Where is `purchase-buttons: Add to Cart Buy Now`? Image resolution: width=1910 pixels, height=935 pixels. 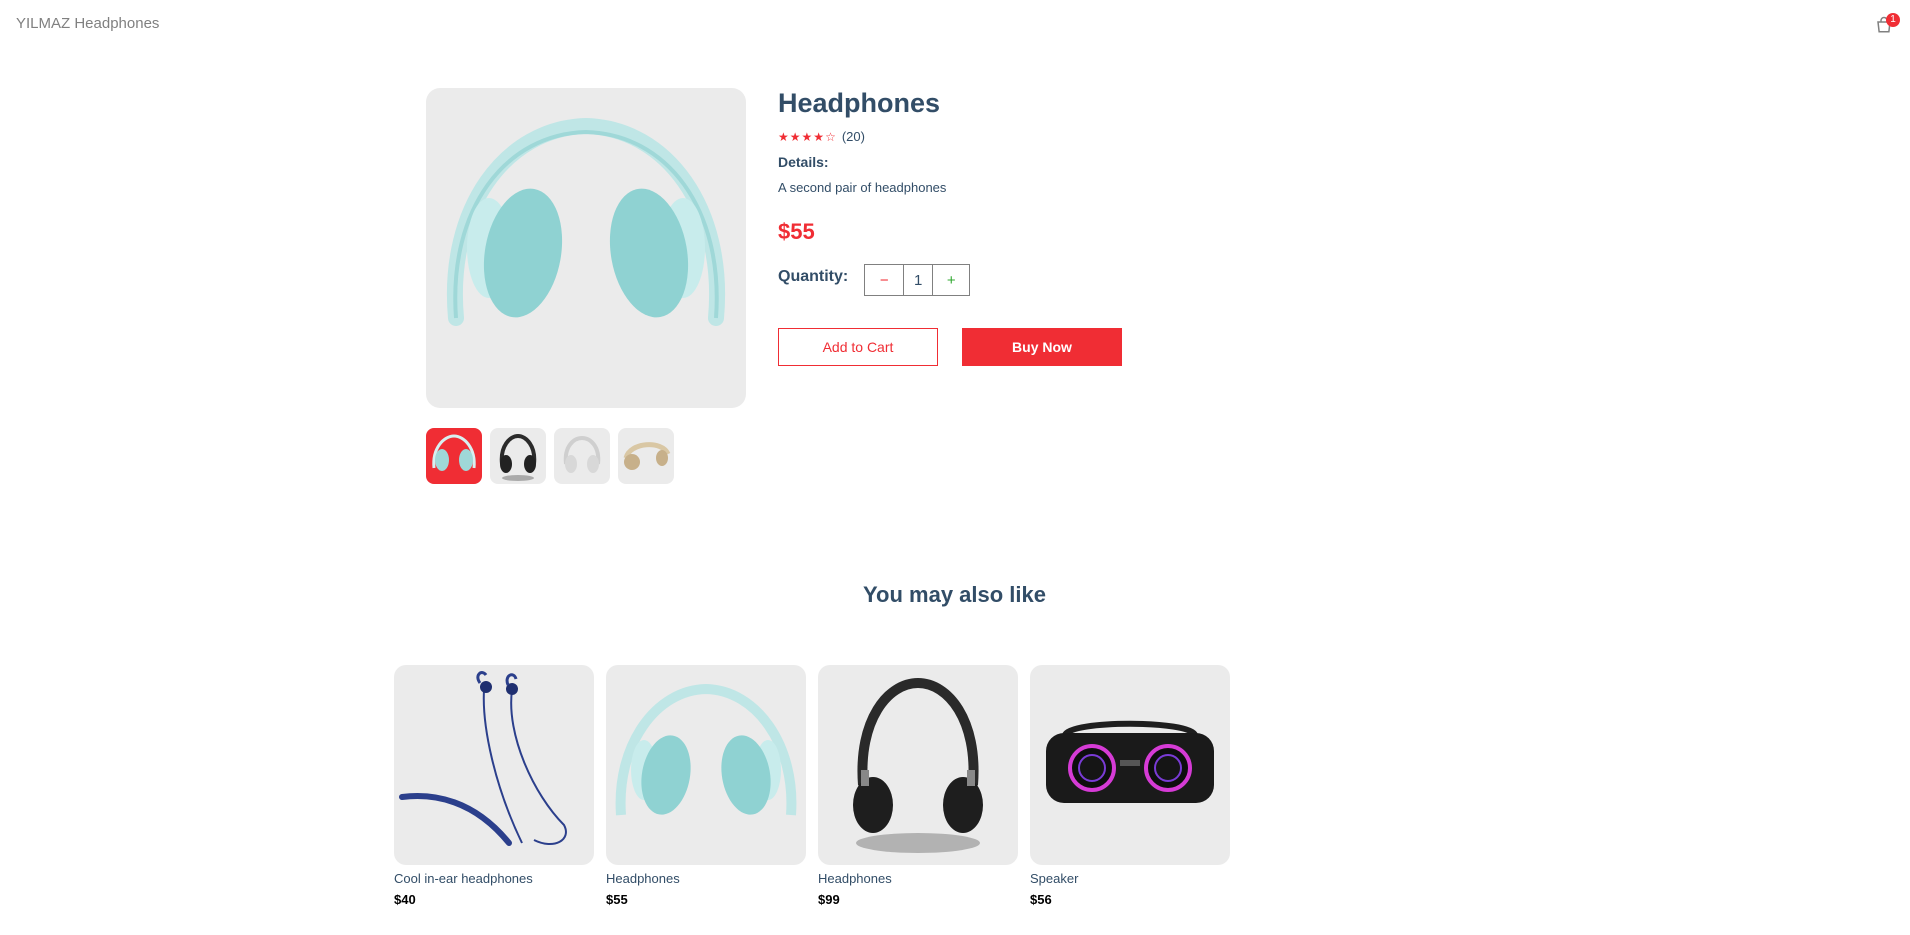 purchase-buttons: Add to Cart Buy Now is located at coordinates (950, 347).